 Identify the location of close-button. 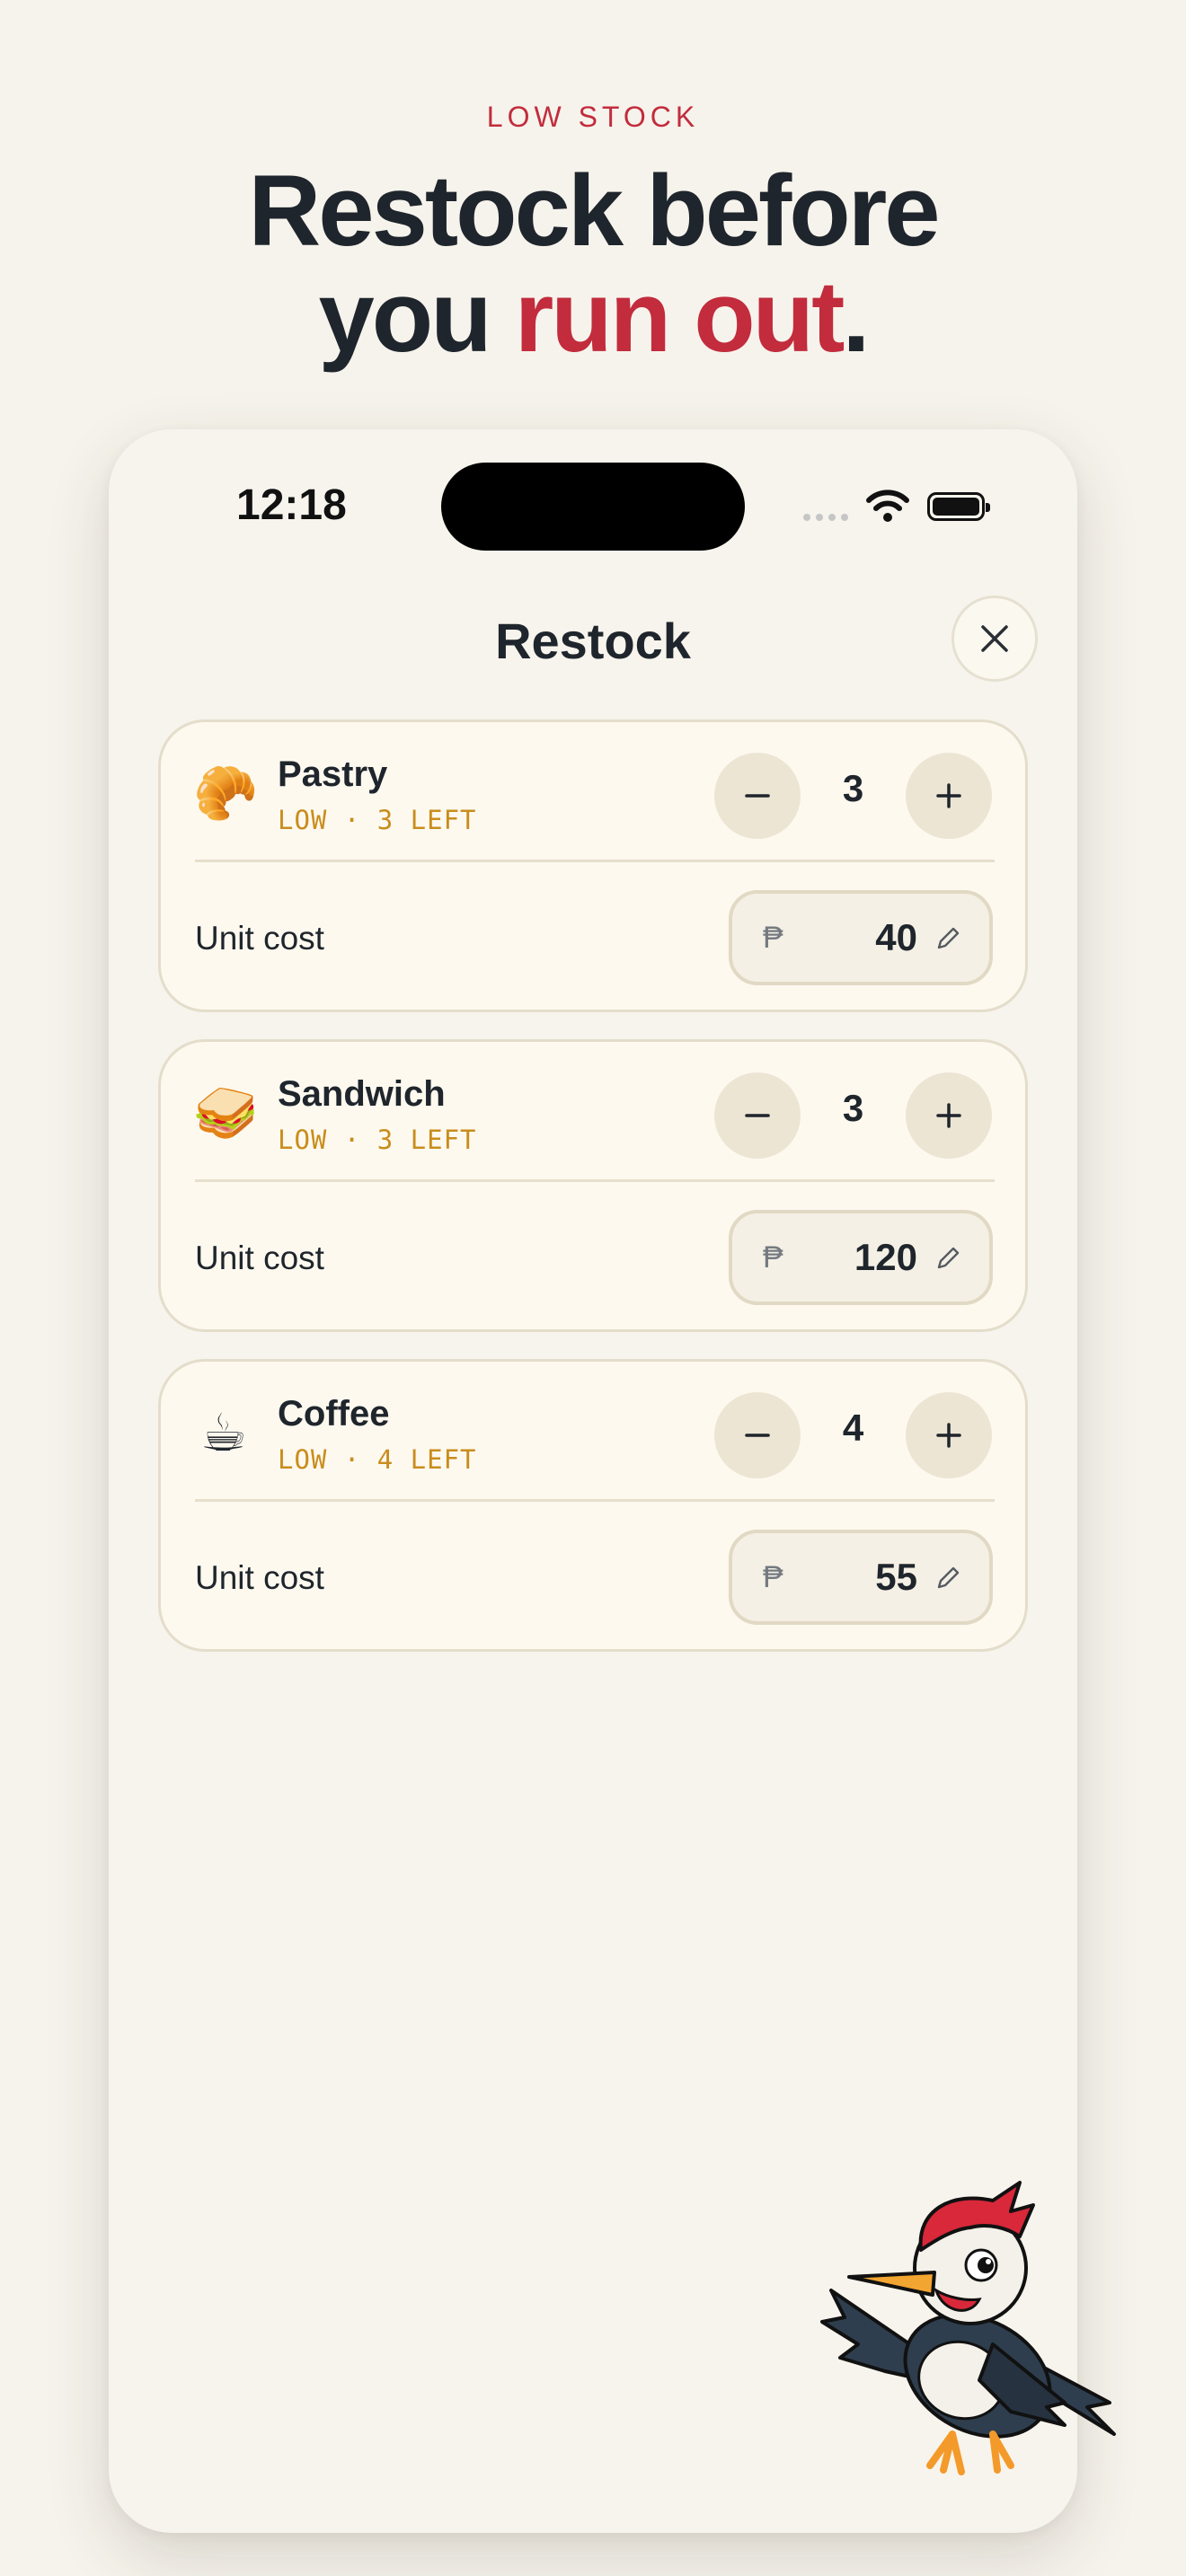
(994, 638).